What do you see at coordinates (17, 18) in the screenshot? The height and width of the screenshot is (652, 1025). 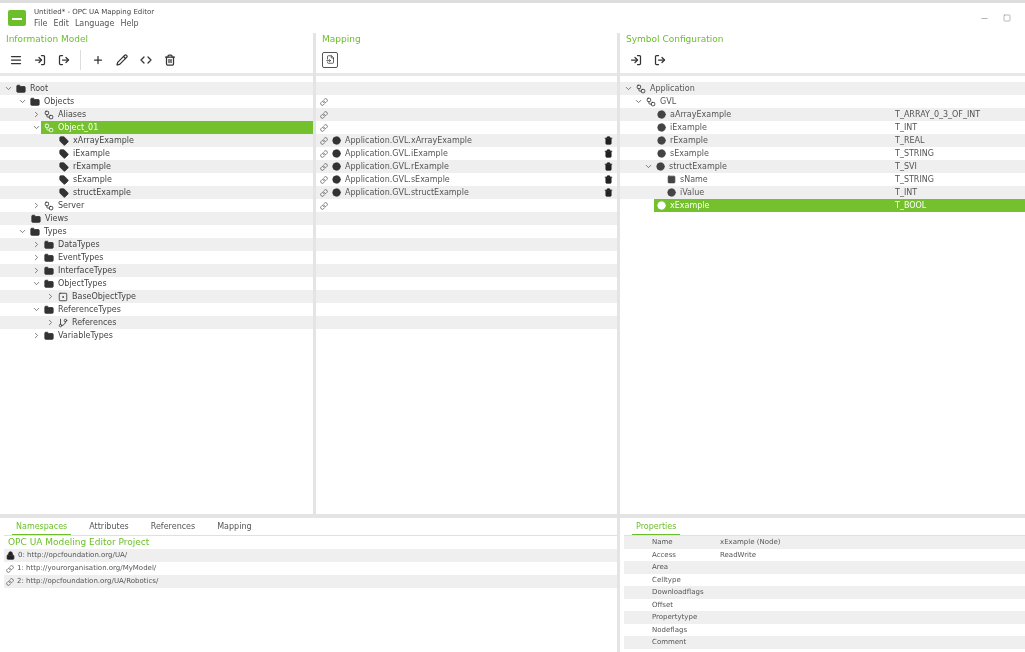 I see `app-logo` at bounding box center [17, 18].